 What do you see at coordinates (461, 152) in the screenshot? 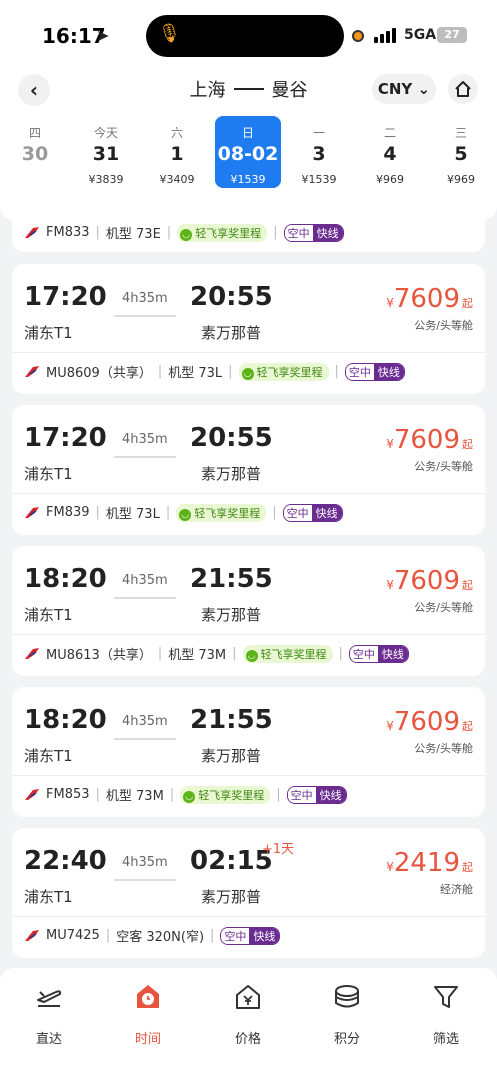
I see `date-item: 三 5 ¥969` at bounding box center [461, 152].